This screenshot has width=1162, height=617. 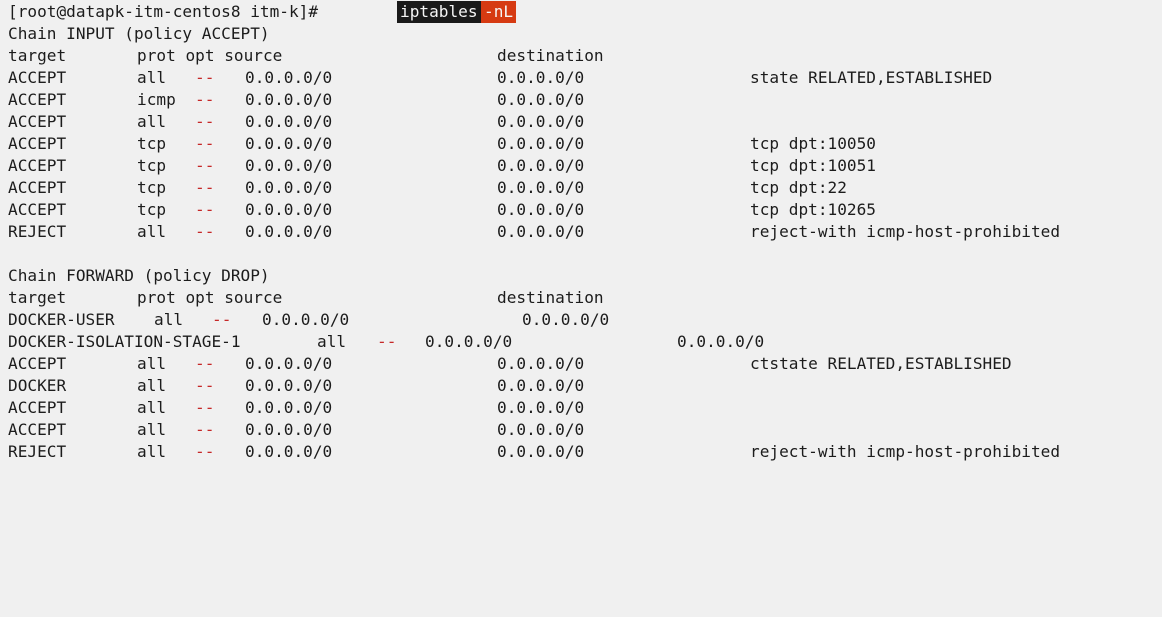 I want to click on rule-row: ACCEPT icmp -- 0.0.0.0/0 0.0.0.0/0, so click(x=581, y=100).